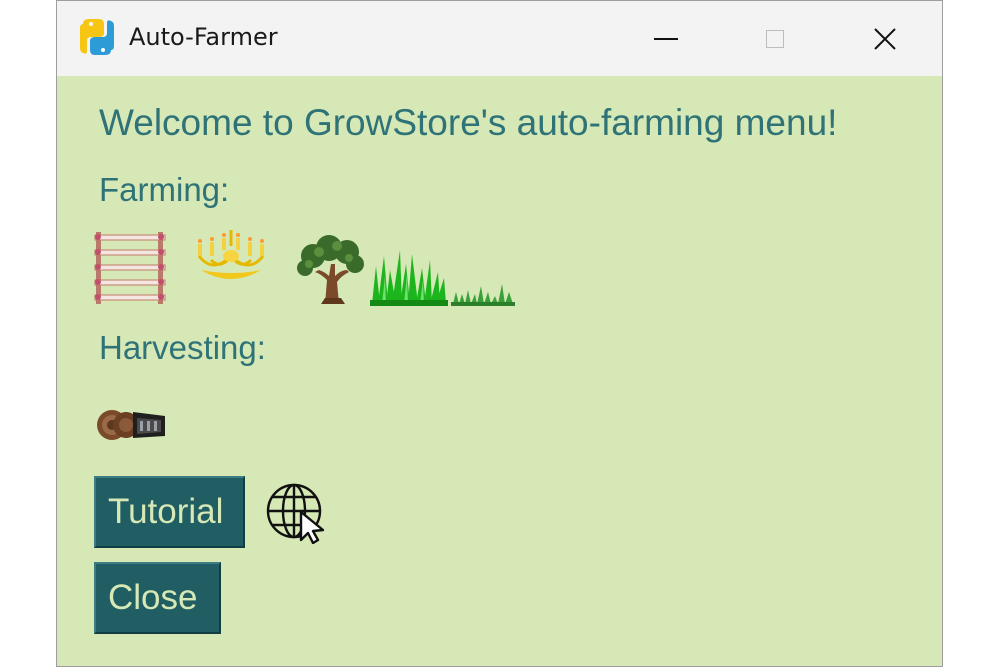 The height and width of the screenshot is (668, 1000). What do you see at coordinates (166, 511) in the screenshot?
I see `tutorial-button-label: Tutorial` at bounding box center [166, 511].